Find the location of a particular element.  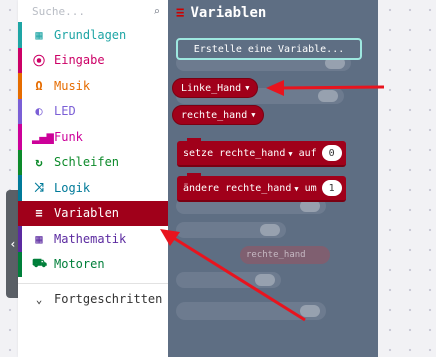

category-motoren: ⛟ Motoren is located at coordinates (93, 264).